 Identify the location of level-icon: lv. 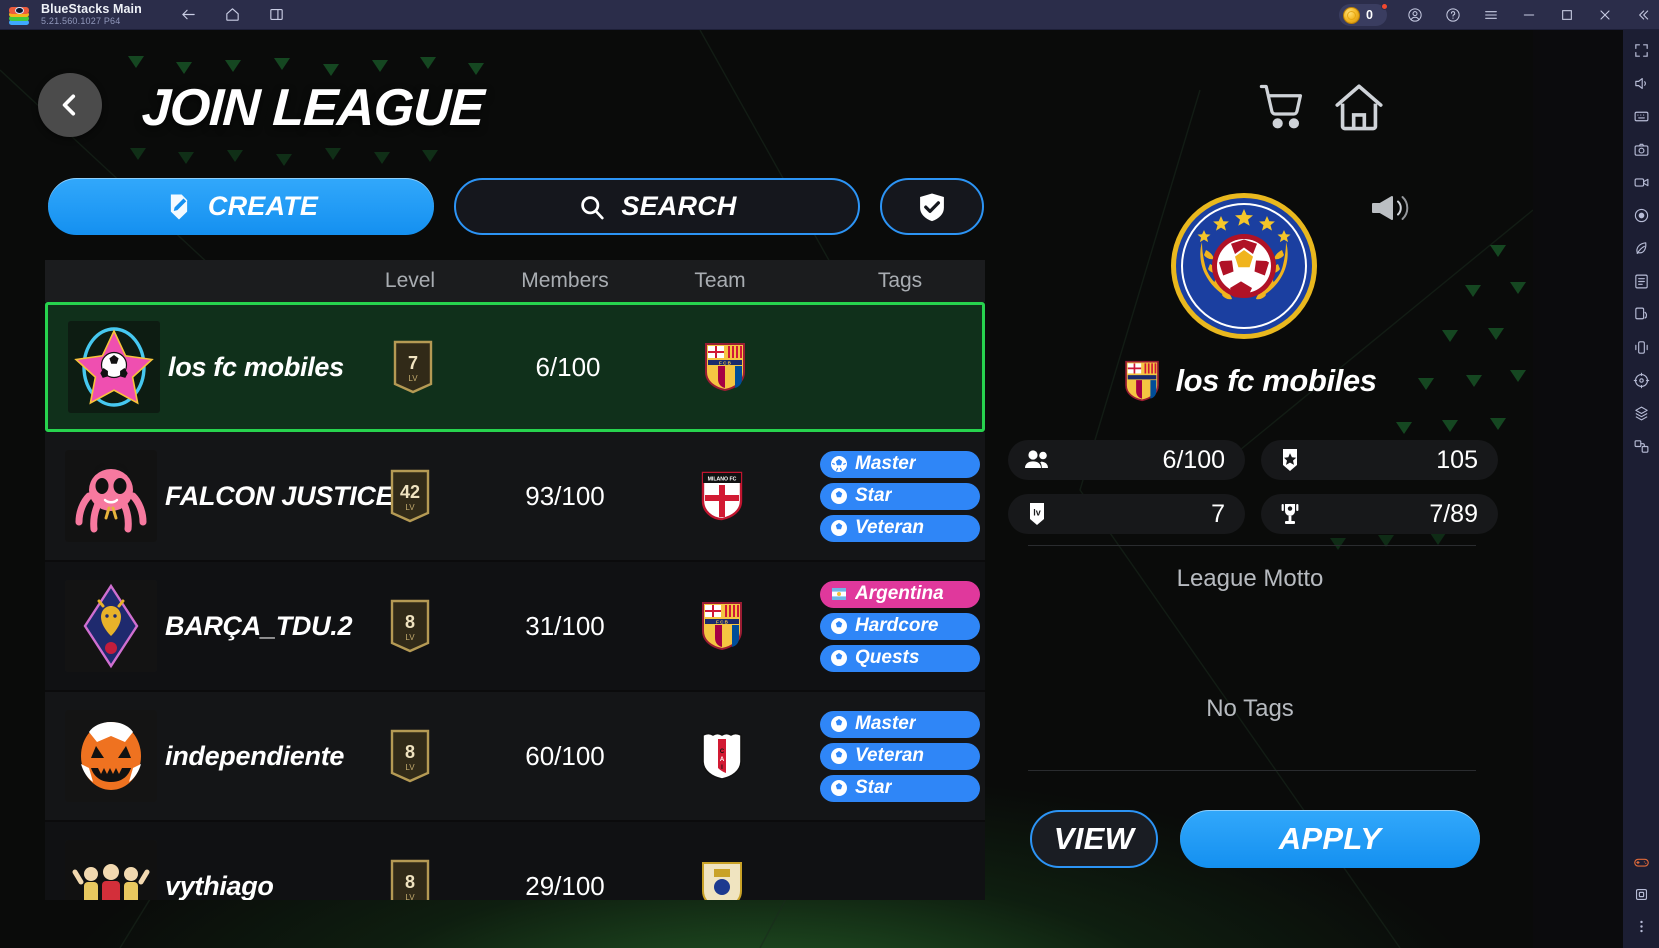
(1037, 514).